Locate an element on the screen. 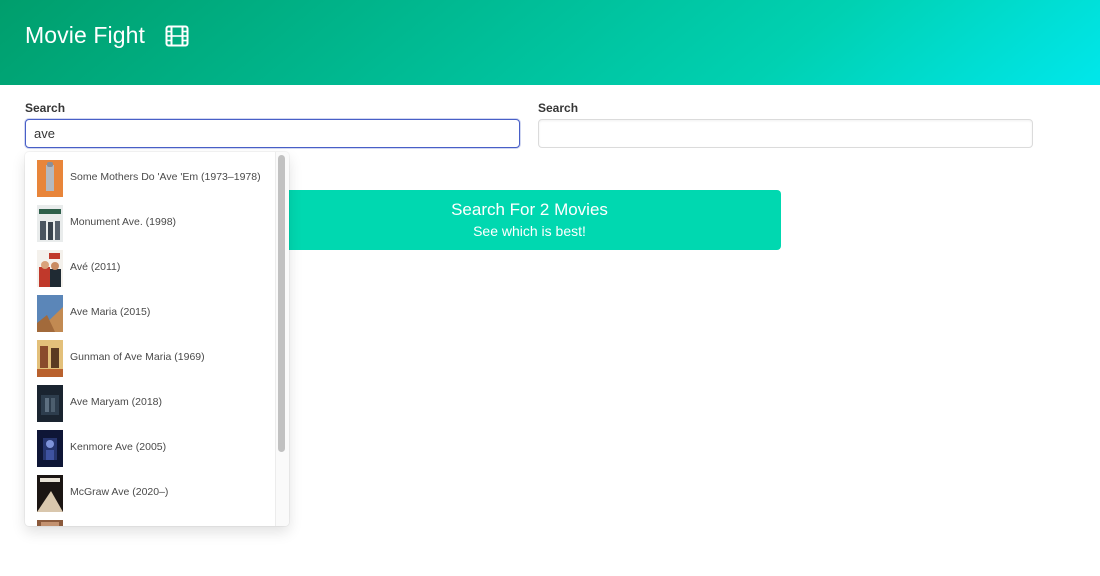  result-item: Gunman of Ave Maria (1969) is located at coordinates (150, 359).